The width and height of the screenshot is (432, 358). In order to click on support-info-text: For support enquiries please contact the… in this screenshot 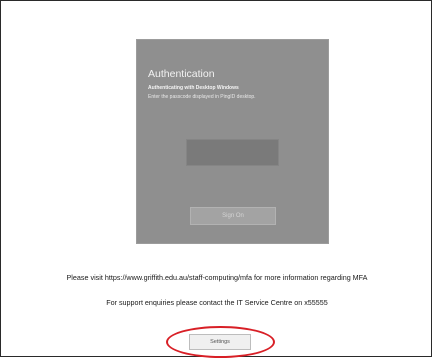, I will do `click(217, 302)`.